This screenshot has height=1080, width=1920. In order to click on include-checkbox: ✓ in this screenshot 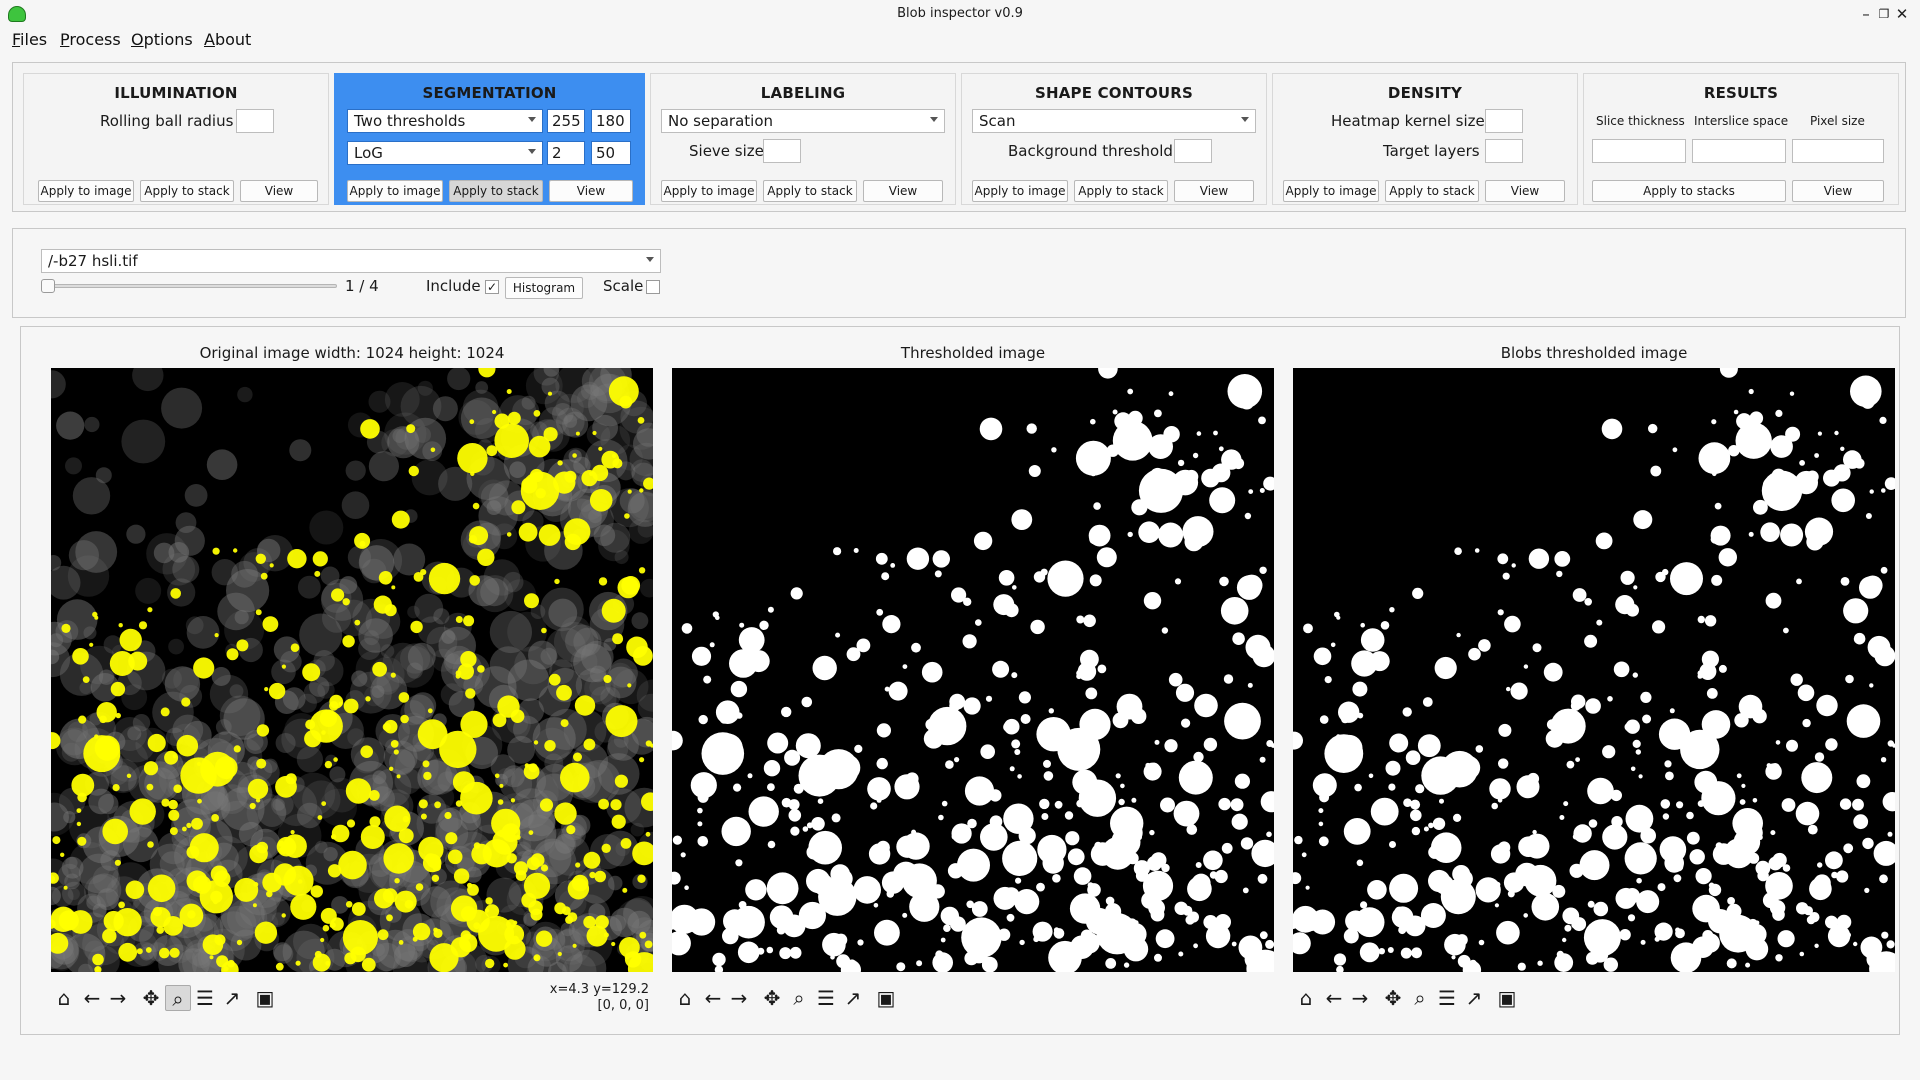, I will do `click(492, 287)`.